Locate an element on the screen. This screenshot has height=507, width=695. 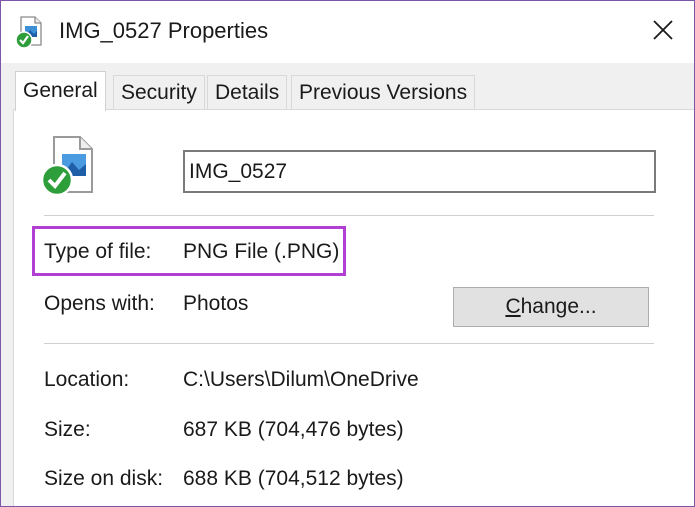
tab-previous-versions: Previous Versions is located at coordinates (383, 92).